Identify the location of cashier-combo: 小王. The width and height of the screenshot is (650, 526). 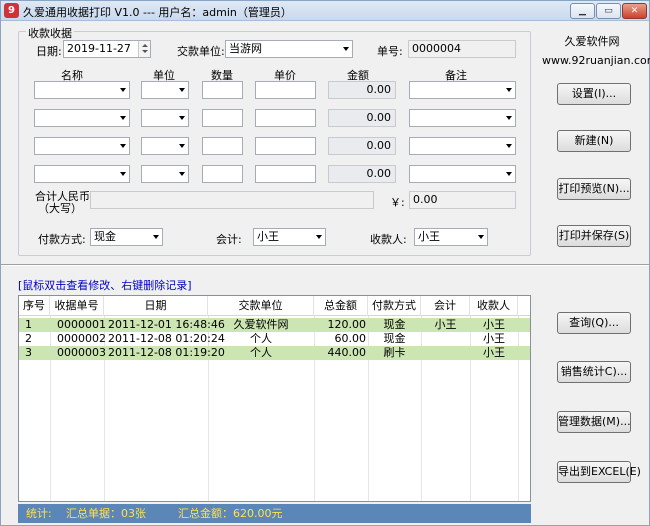
(451, 237).